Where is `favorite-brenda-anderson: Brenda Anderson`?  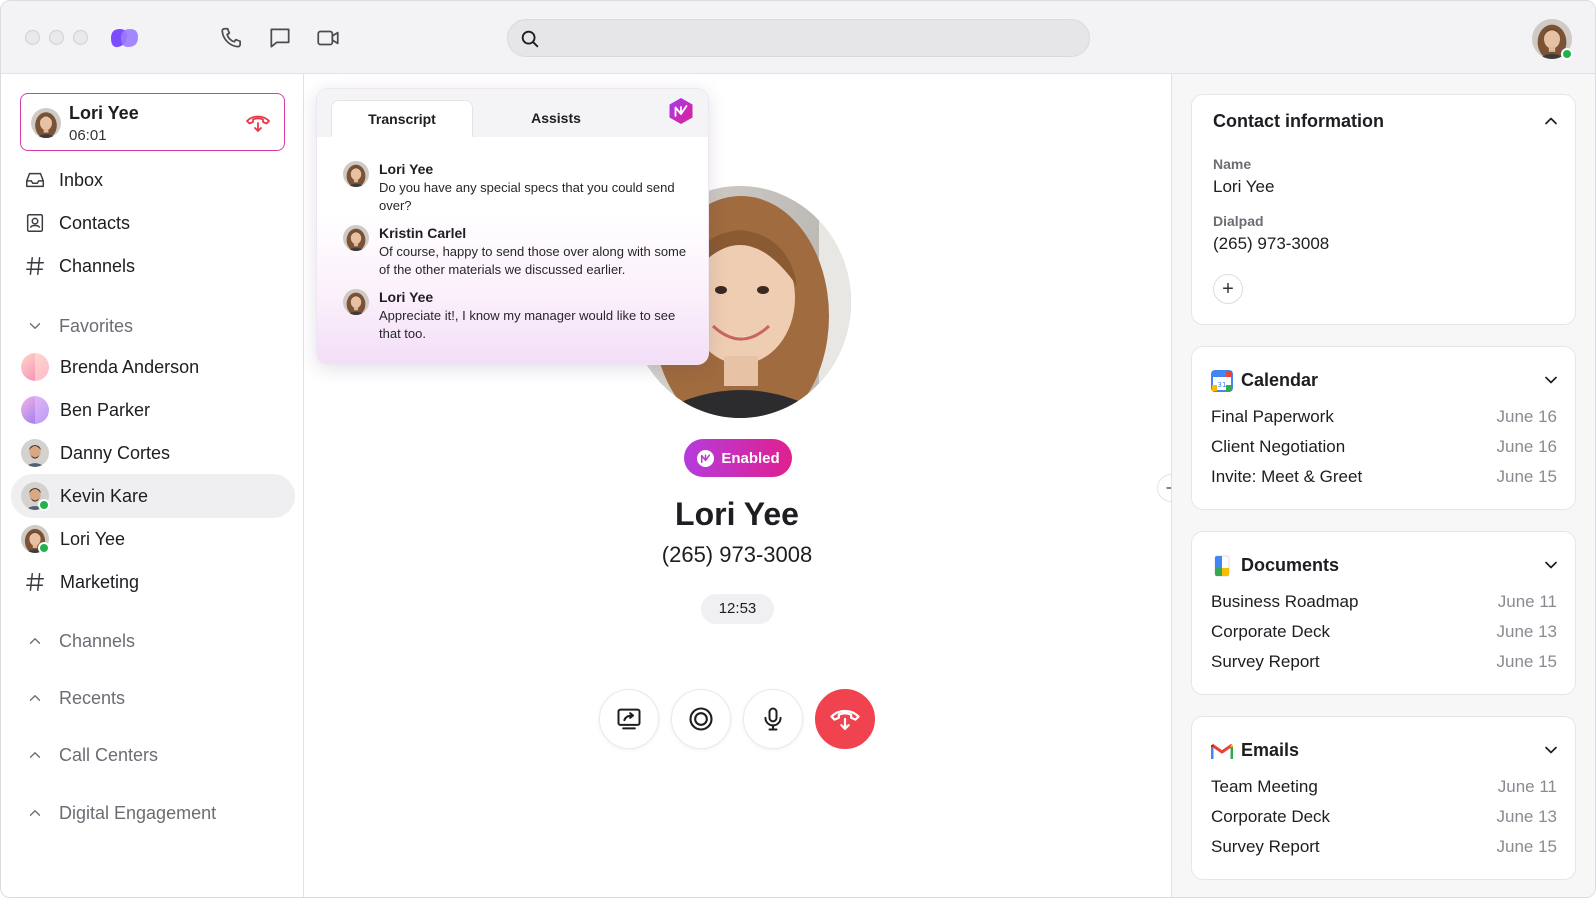 favorite-brenda-anderson: Brenda Anderson is located at coordinates (153, 367).